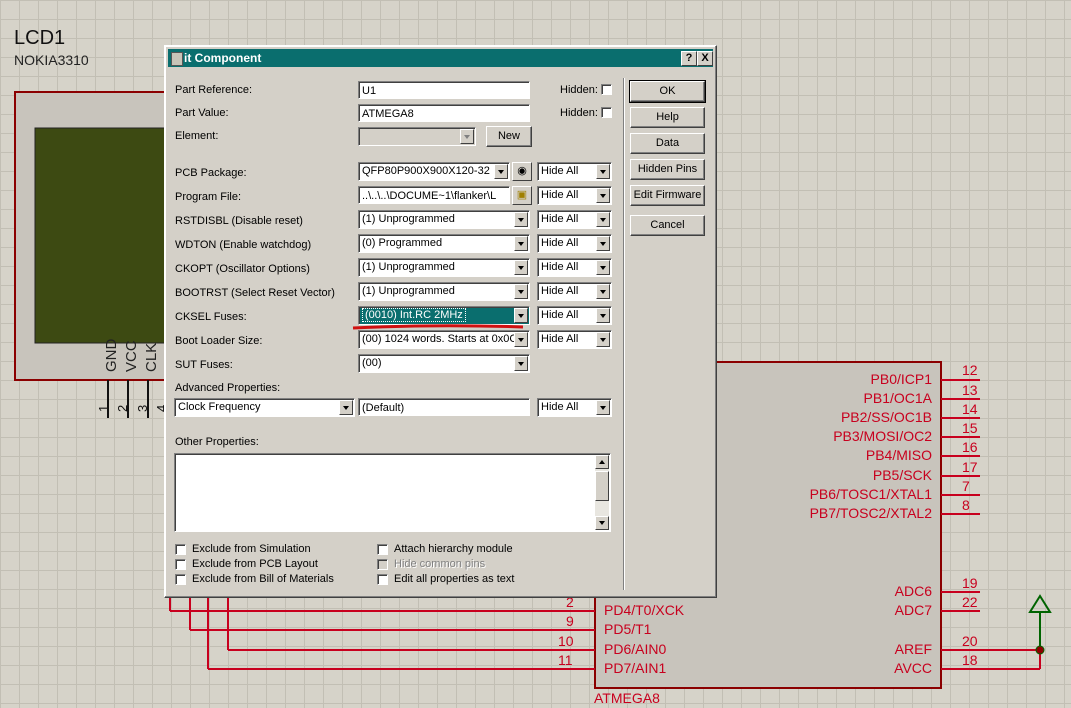  I want to click on mcu-pin-label: PB3/MOSI/OC2, so click(882, 436).